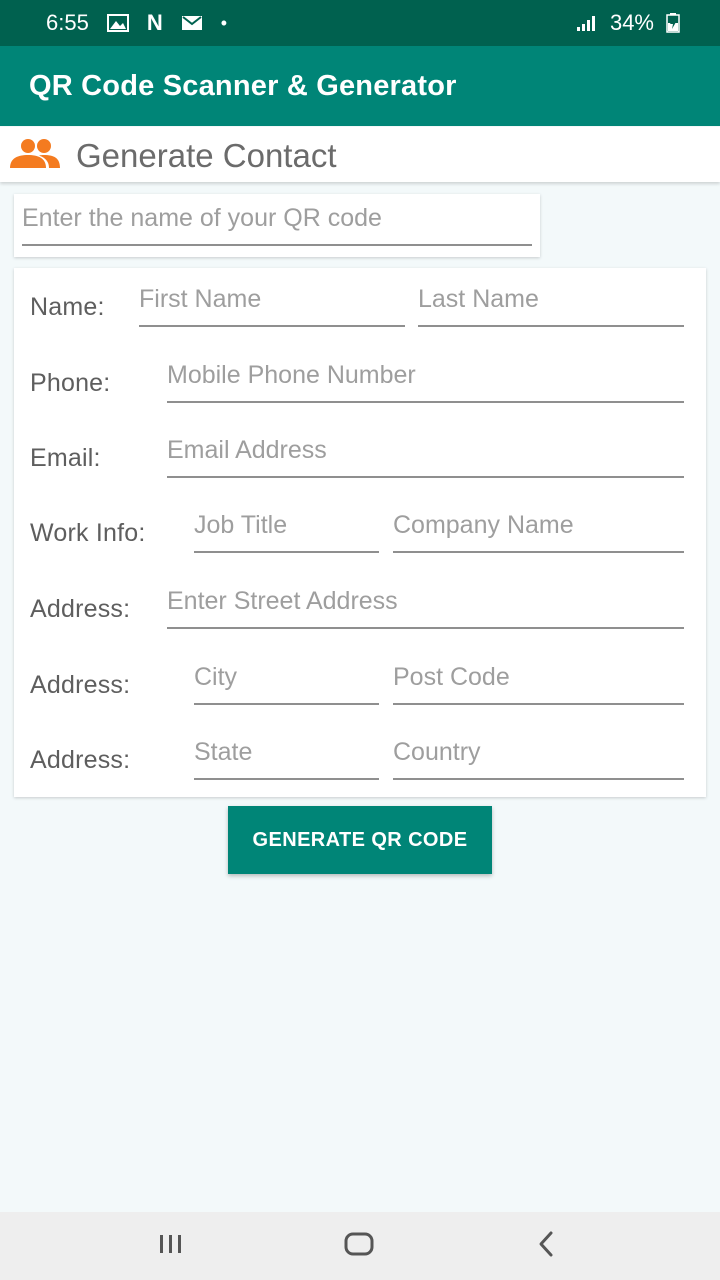 Image resolution: width=720 pixels, height=1280 pixels. Describe the element at coordinates (673, 23) in the screenshot. I see `battery-charging-icon` at that location.